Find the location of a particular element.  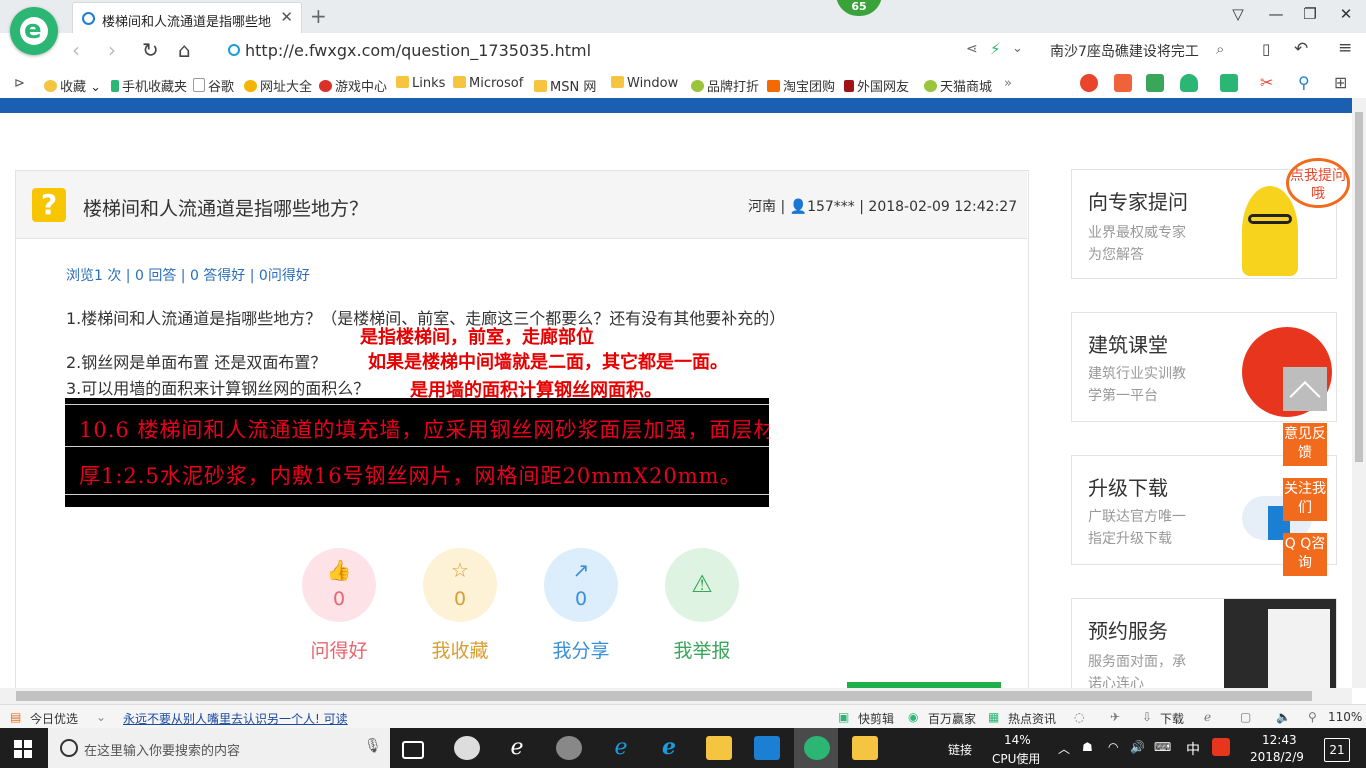

bookmark-links: Links is located at coordinates (420, 83).